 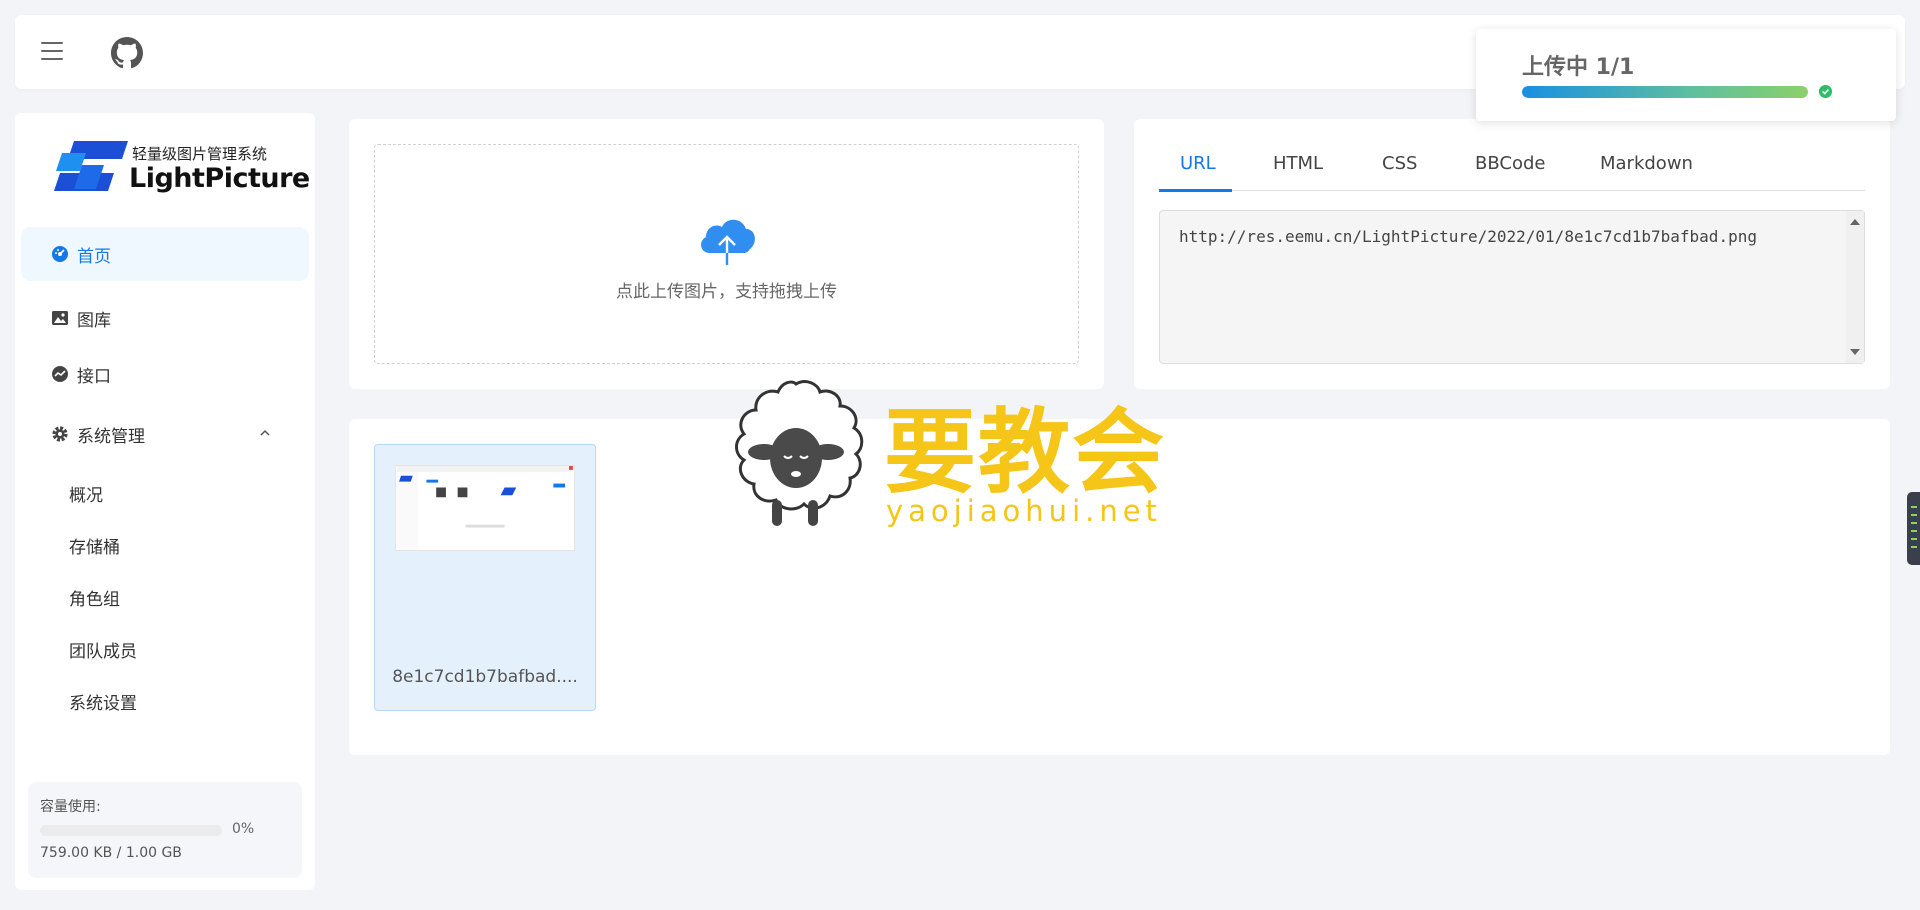 What do you see at coordinates (219, 178) in the screenshot?
I see `logo-name: LightPicture` at bounding box center [219, 178].